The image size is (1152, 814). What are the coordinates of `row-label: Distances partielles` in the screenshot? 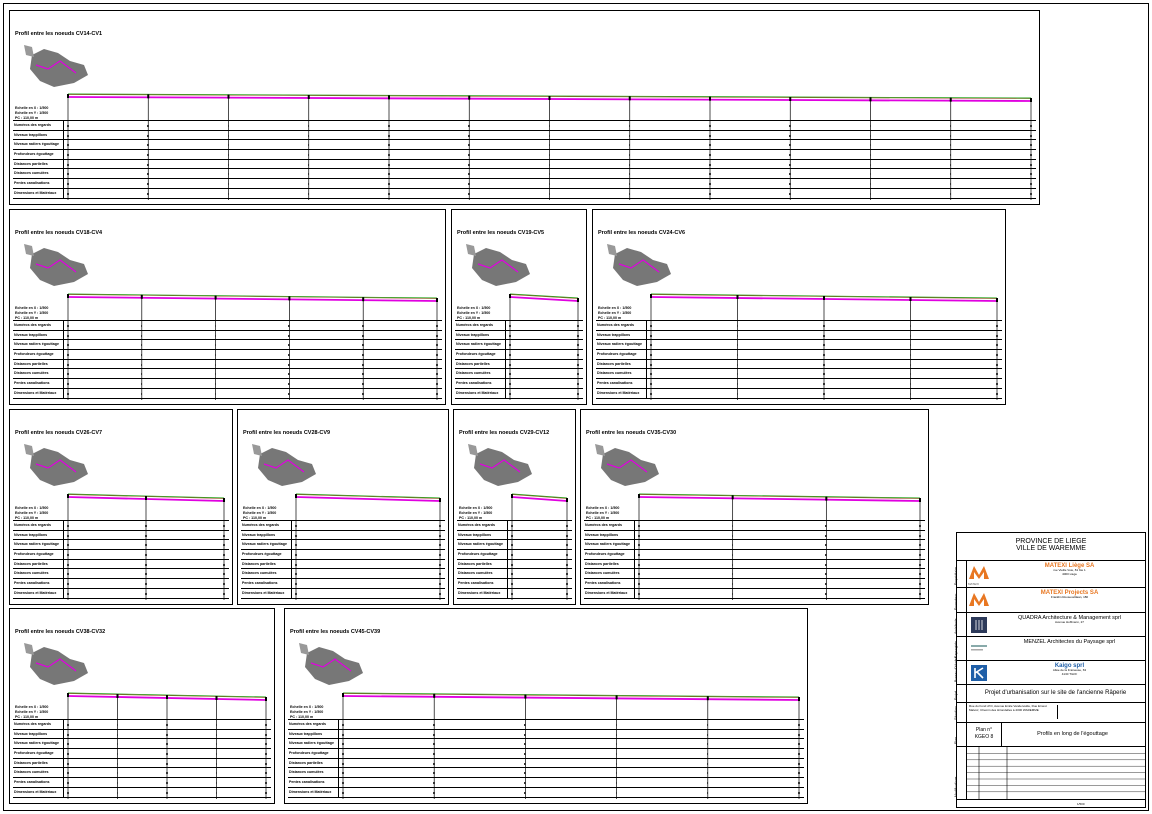 It's located at (614, 363).